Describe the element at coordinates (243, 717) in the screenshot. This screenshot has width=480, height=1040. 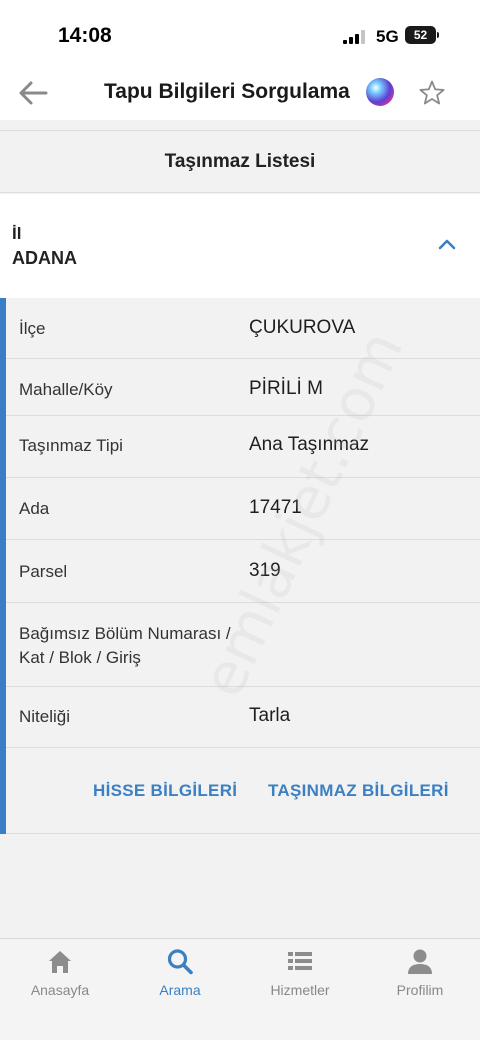
I see `detail-row-niteligi: Niteliği Tarla` at that location.